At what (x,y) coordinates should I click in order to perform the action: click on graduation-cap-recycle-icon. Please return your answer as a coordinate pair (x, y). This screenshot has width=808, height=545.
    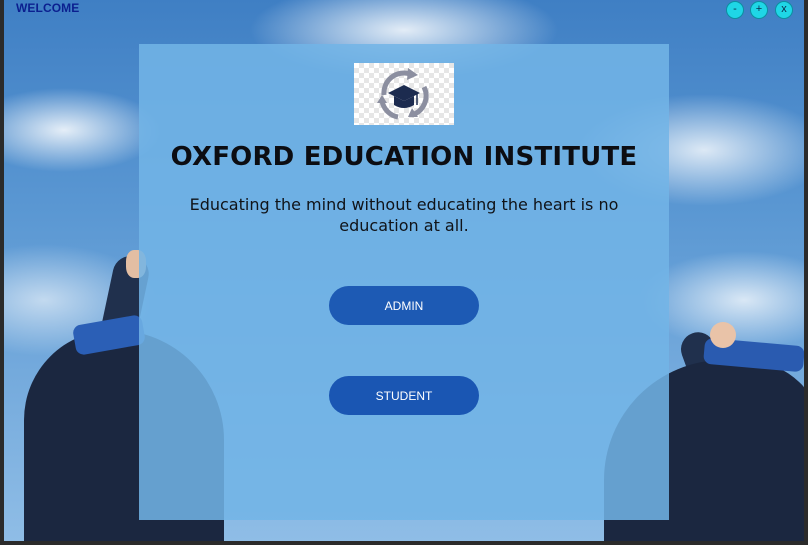
    Looking at the image, I should click on (403, 94).